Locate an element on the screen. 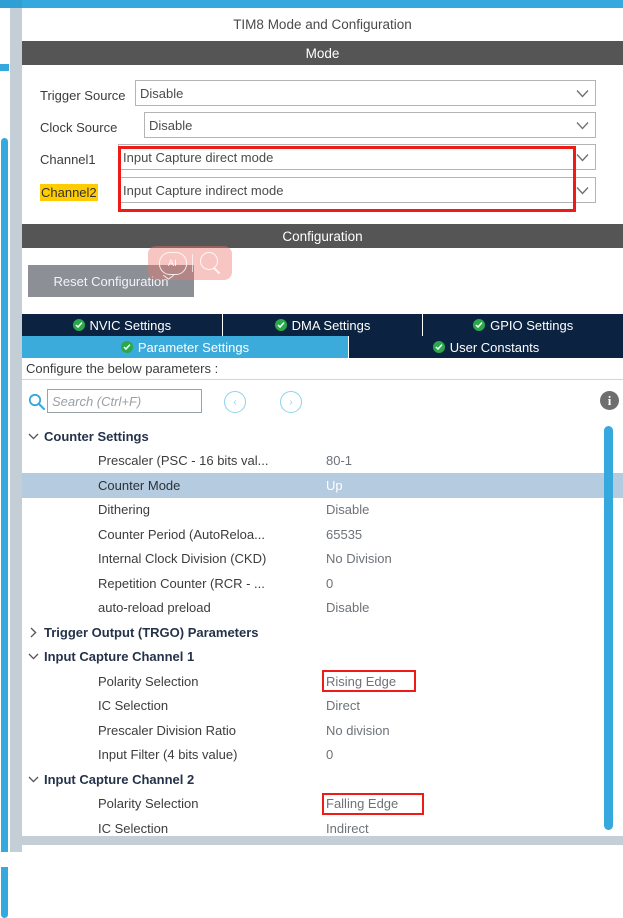  channel2-select: Input Capture indirect mode is located at coordinates (357, 190).